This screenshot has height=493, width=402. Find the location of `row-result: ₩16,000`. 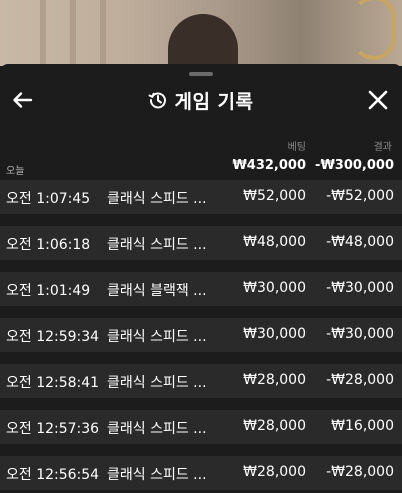

row-result: ₩16,000 is located at coordinates (362, 426).